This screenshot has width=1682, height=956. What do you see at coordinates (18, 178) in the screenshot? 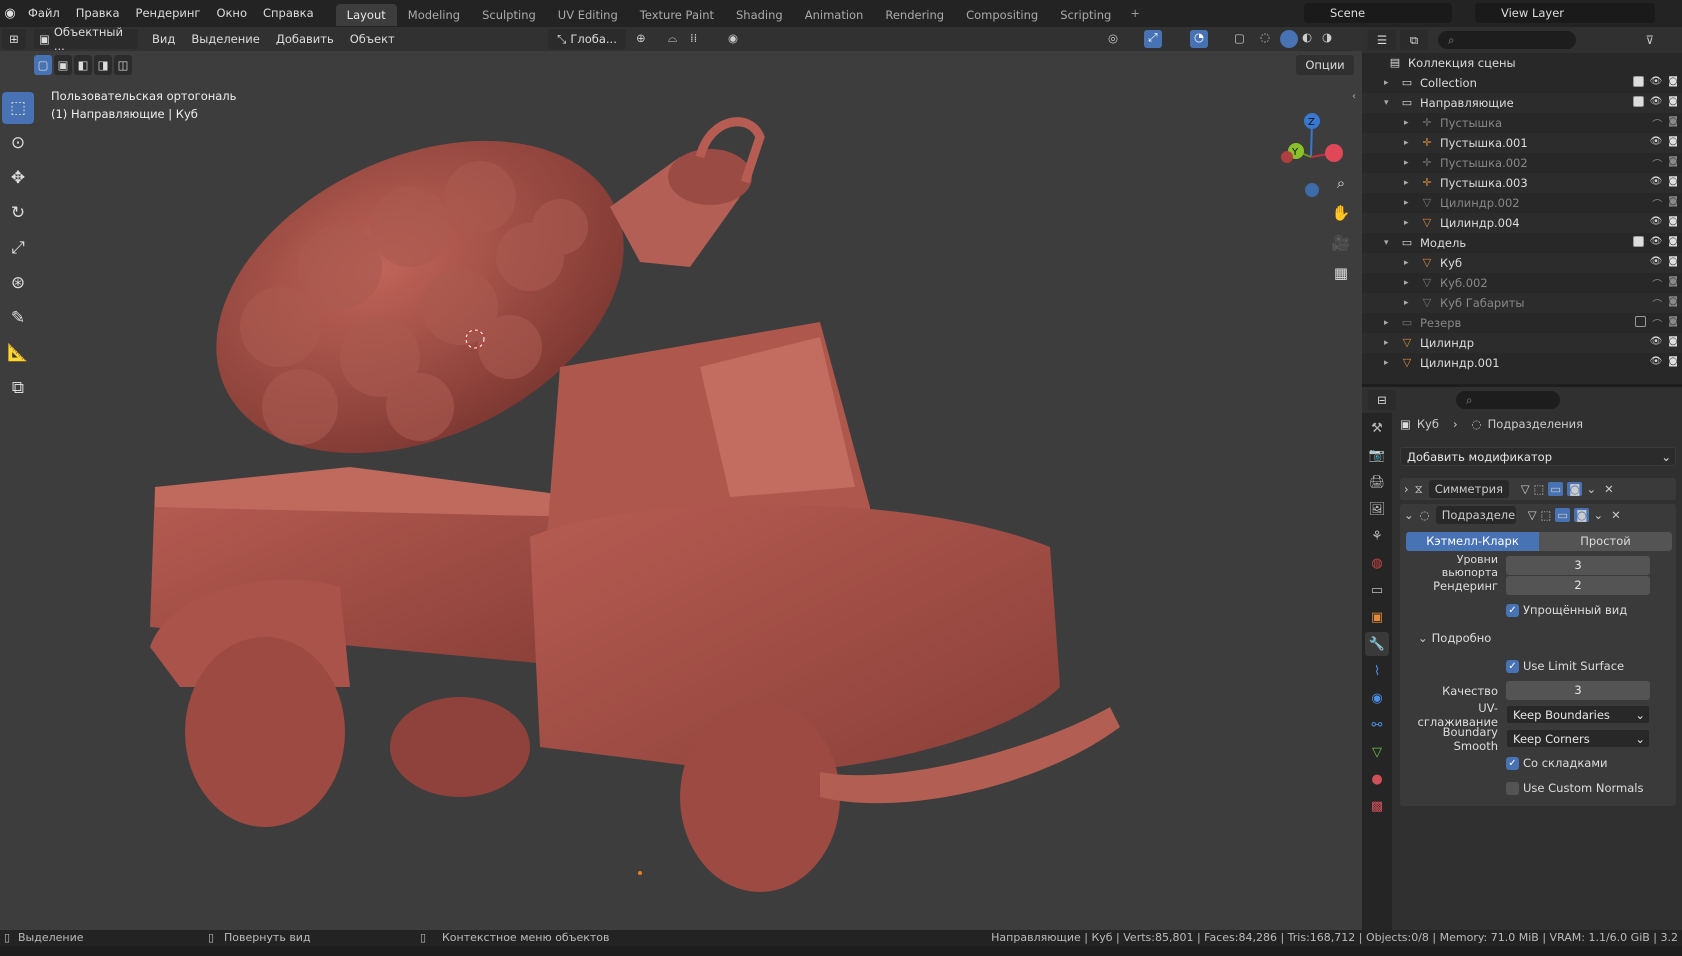
I see `move-tool-icon: ✥` at bounding box center [18, 178].